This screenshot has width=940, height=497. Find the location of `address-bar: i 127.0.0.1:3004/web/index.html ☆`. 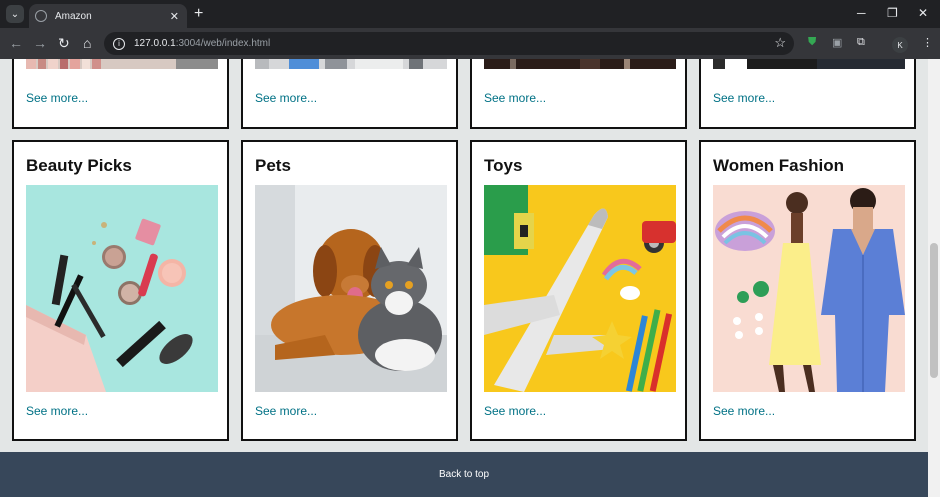

address-bar: i 127.0.0.1:3004/web/index.html ☆ is located at coordinates (449, 43).